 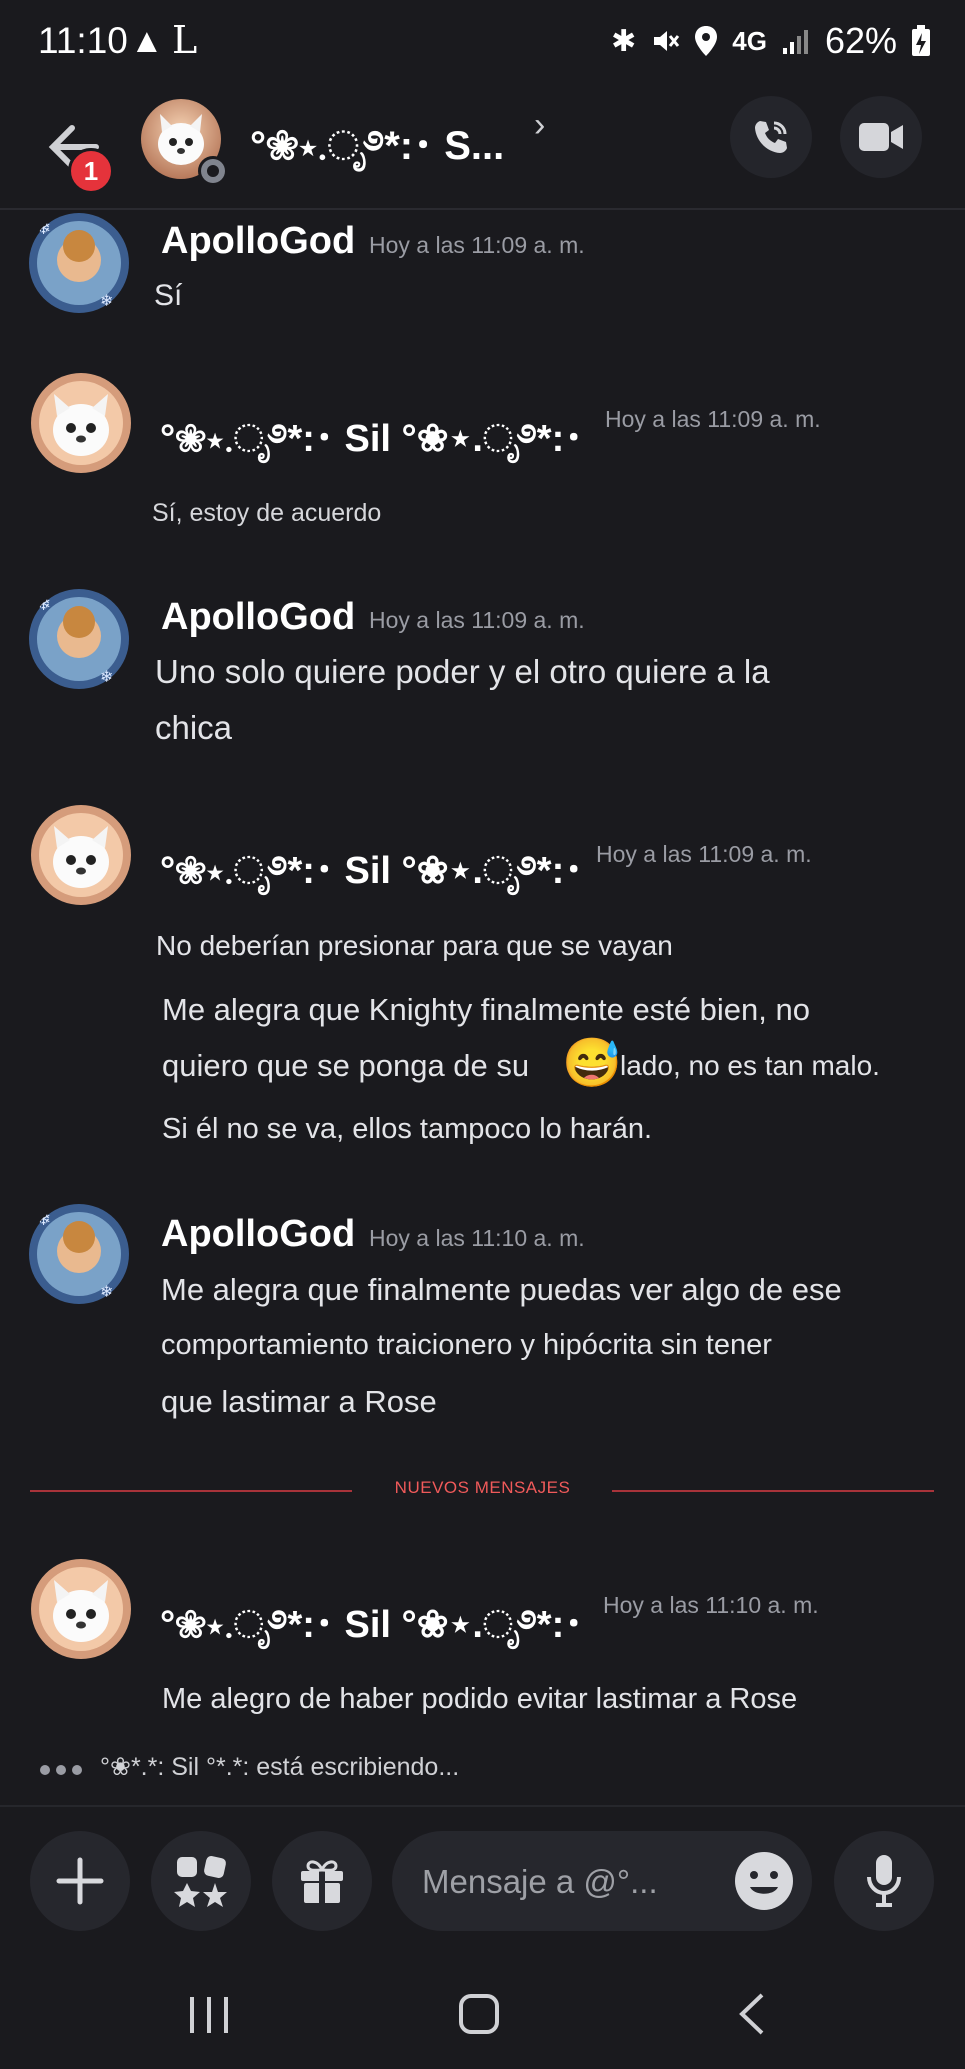 I want to click on sweat-smile-emoji: 😅, so click(x=592, y=1063).